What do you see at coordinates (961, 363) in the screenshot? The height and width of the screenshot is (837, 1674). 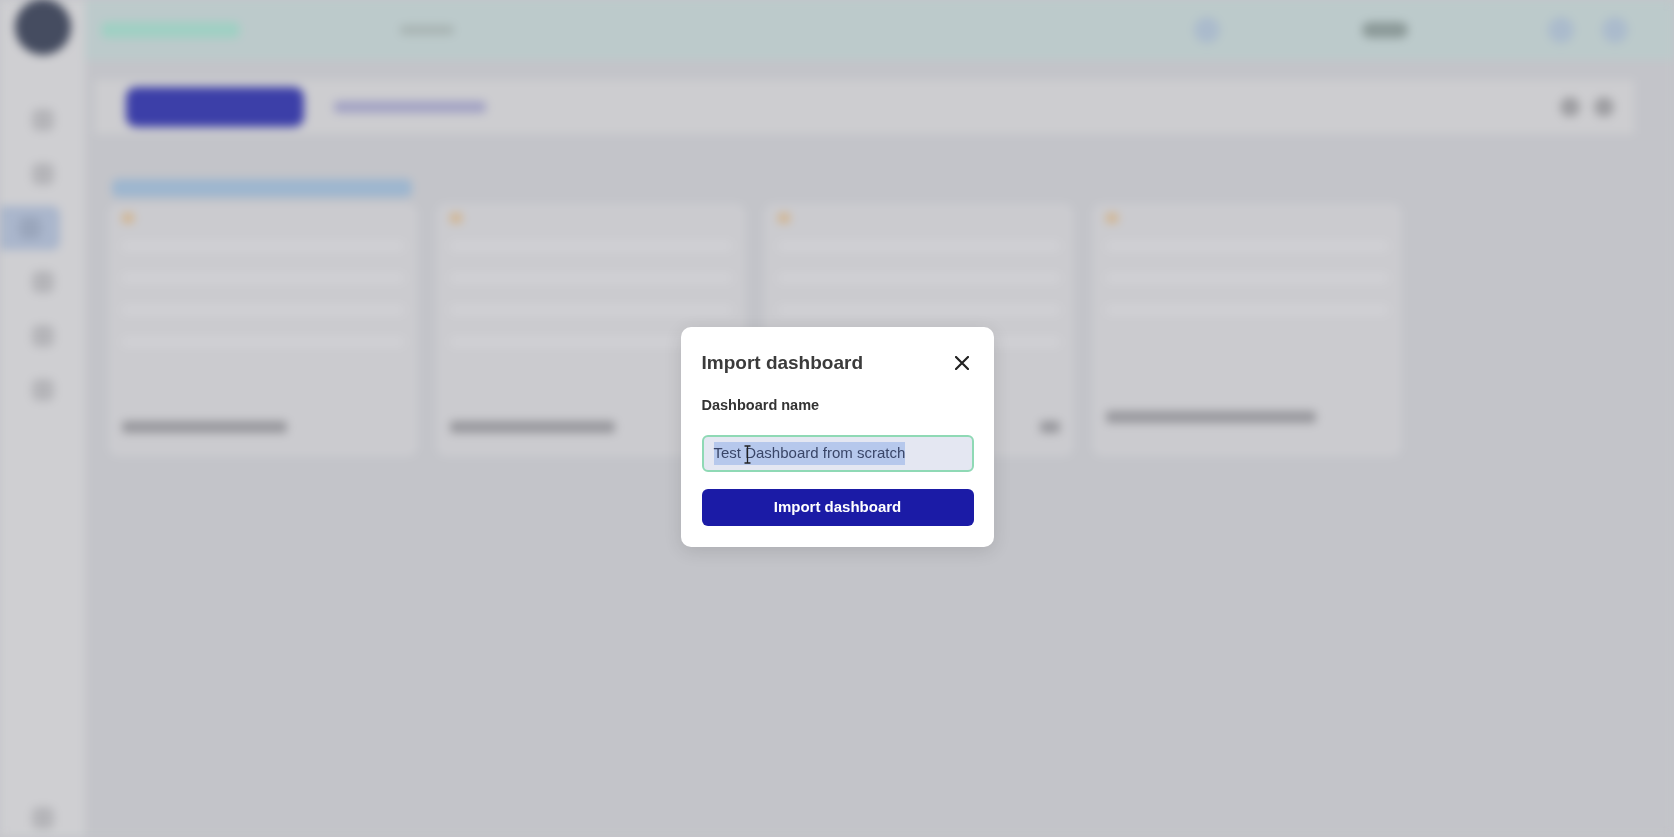 I see `close-icon` at bounding box center [961, 363].